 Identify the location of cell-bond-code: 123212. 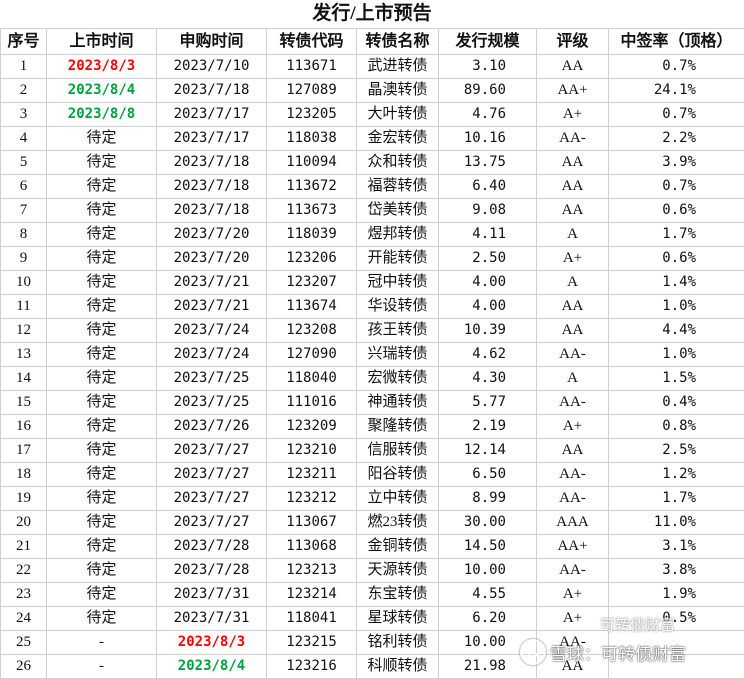
(312, 499).